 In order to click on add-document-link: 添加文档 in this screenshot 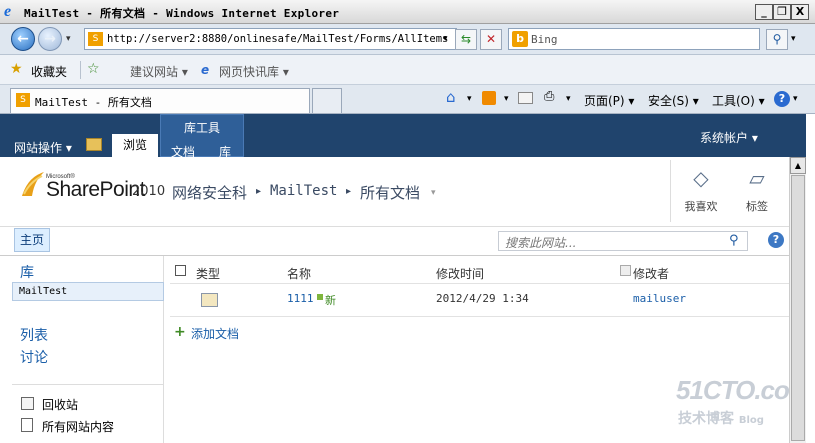, I will do `click(215, 333)`.